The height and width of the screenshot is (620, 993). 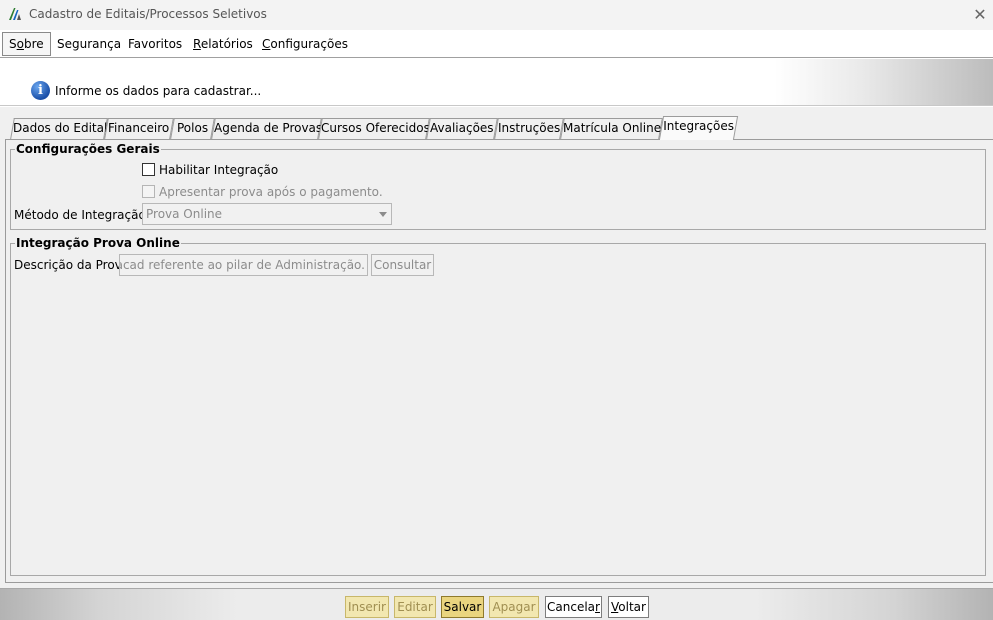 I want to click on tab-cursos-oferecidos: Cursos Oferecidos, so click(x=374, y=128).